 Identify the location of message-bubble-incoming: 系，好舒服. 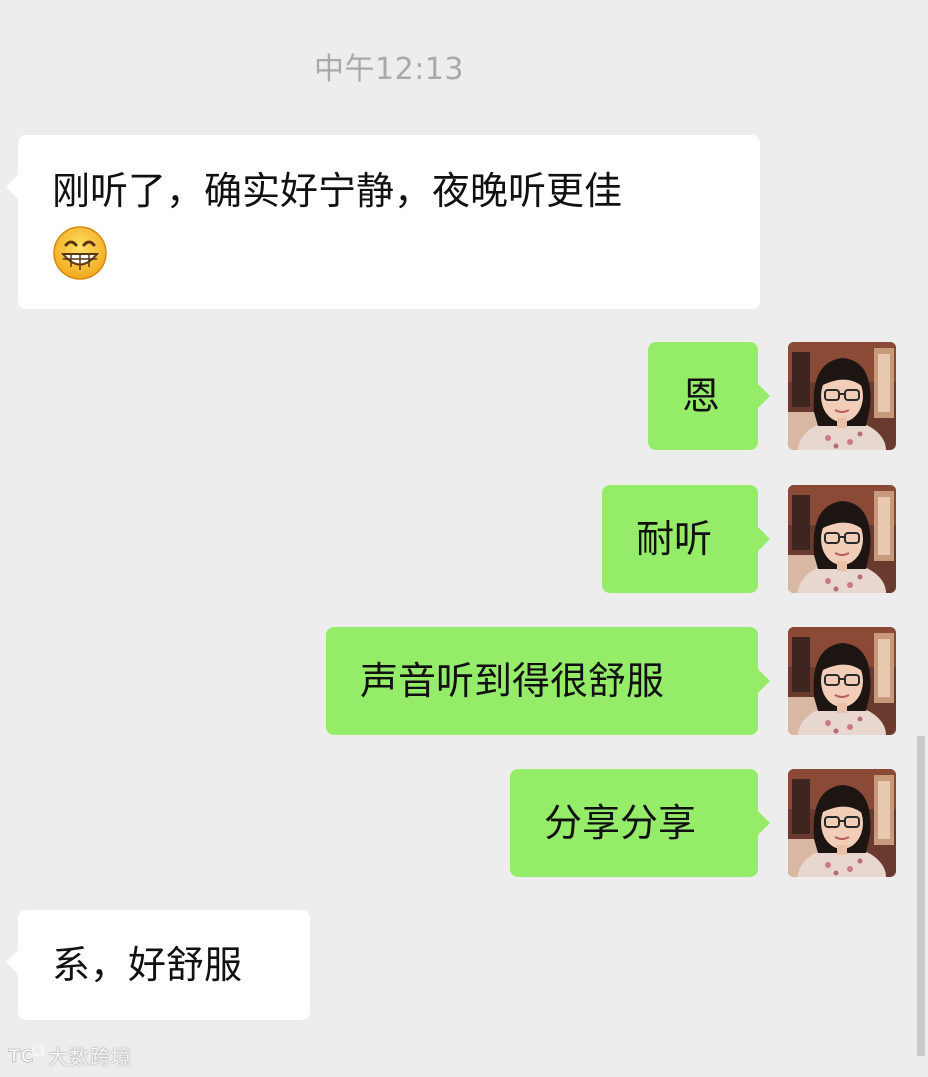
(158, 965).